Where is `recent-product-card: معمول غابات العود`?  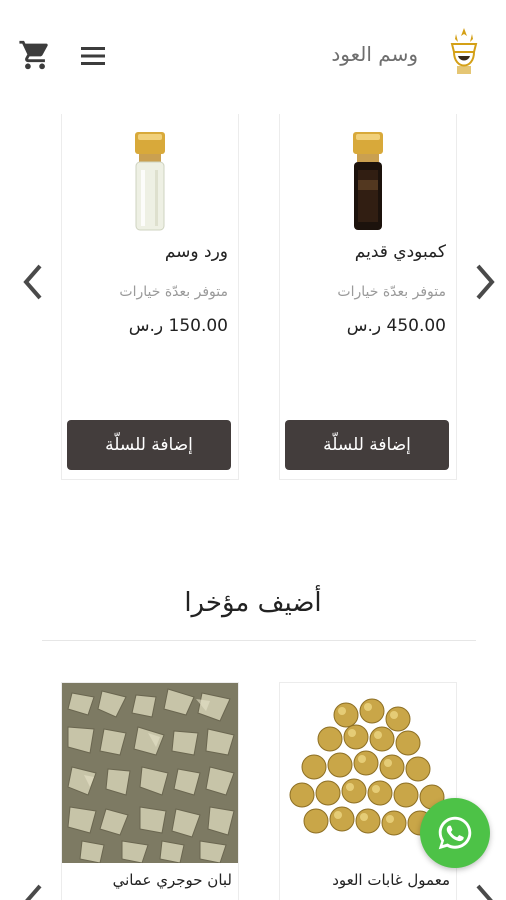 recent-product-card: معمول غابات العود is located at coordinates (368, 791).